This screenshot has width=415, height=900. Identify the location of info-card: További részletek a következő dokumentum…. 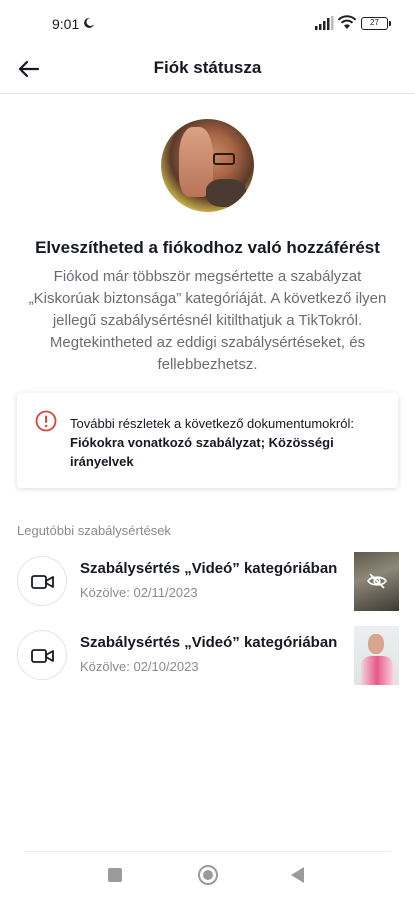
(207, 440).